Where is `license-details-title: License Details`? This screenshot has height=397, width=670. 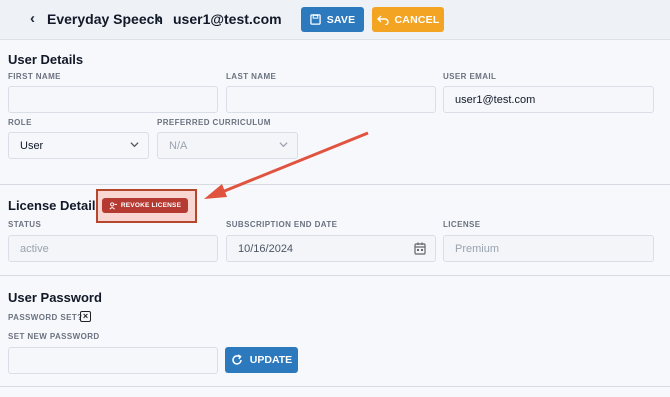 license-details-title: License Details is located at coordinates (55, 205).